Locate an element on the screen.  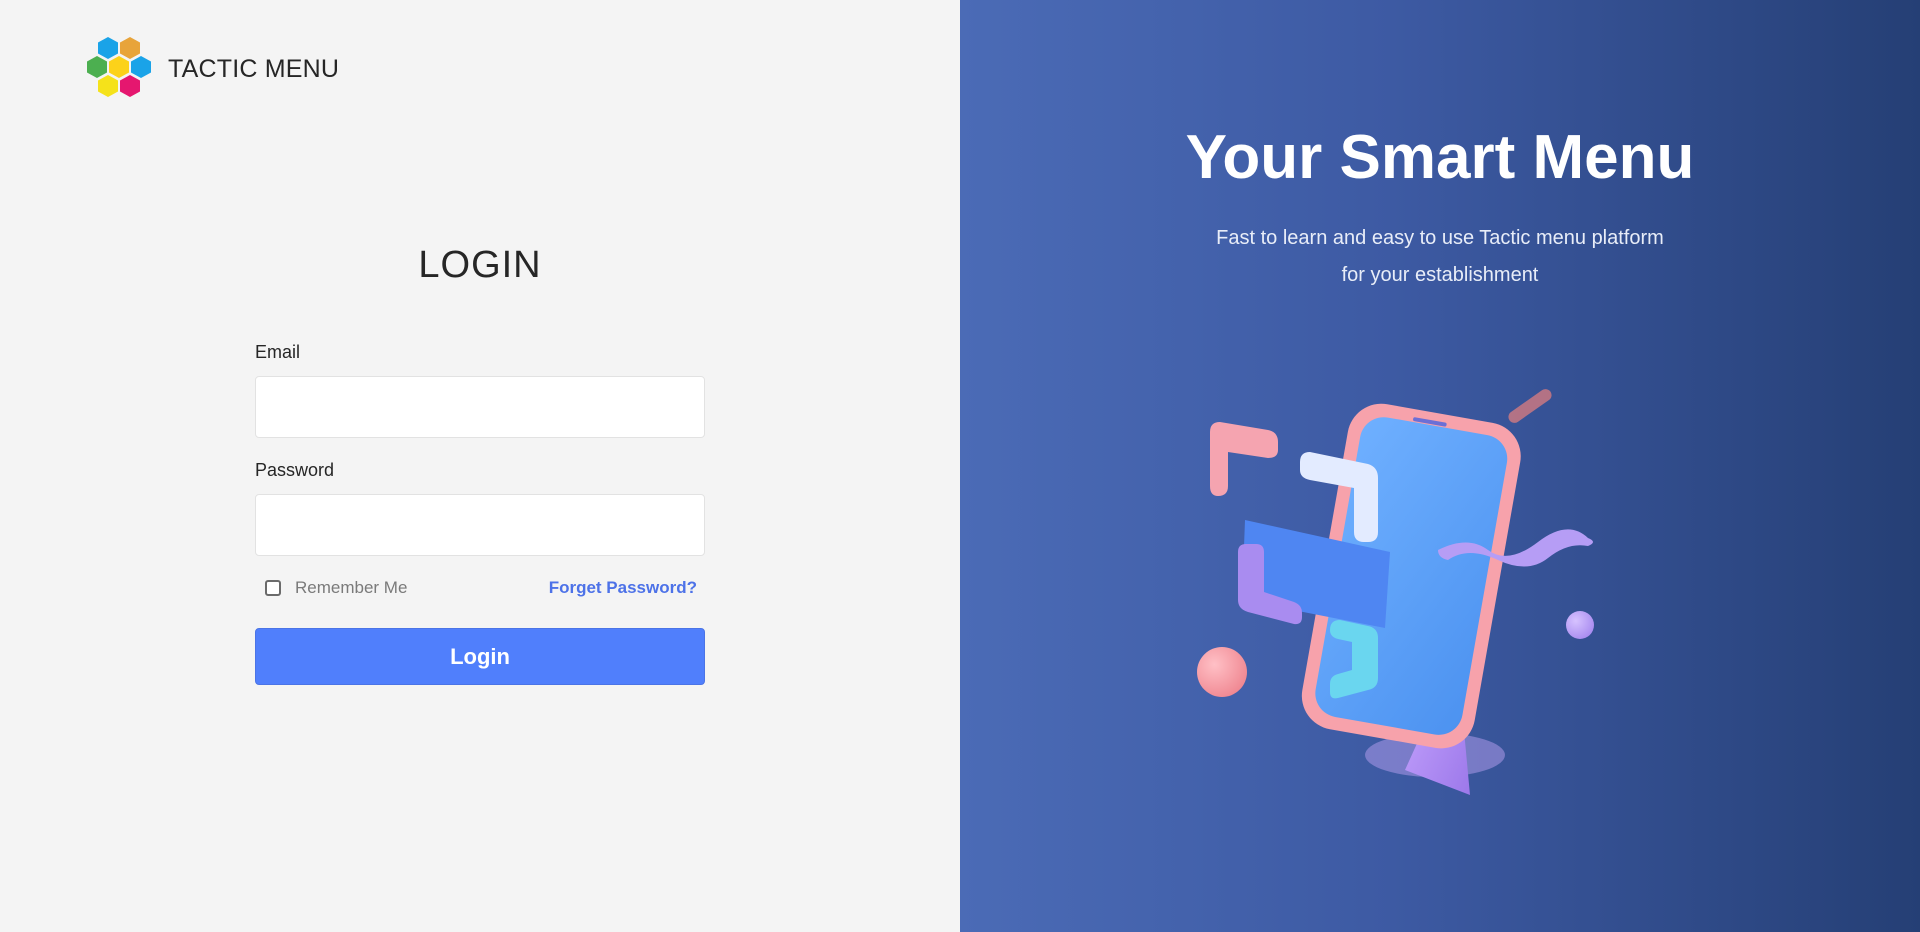
remember-me-label: Remember Me is located at coordinates (351, 588).